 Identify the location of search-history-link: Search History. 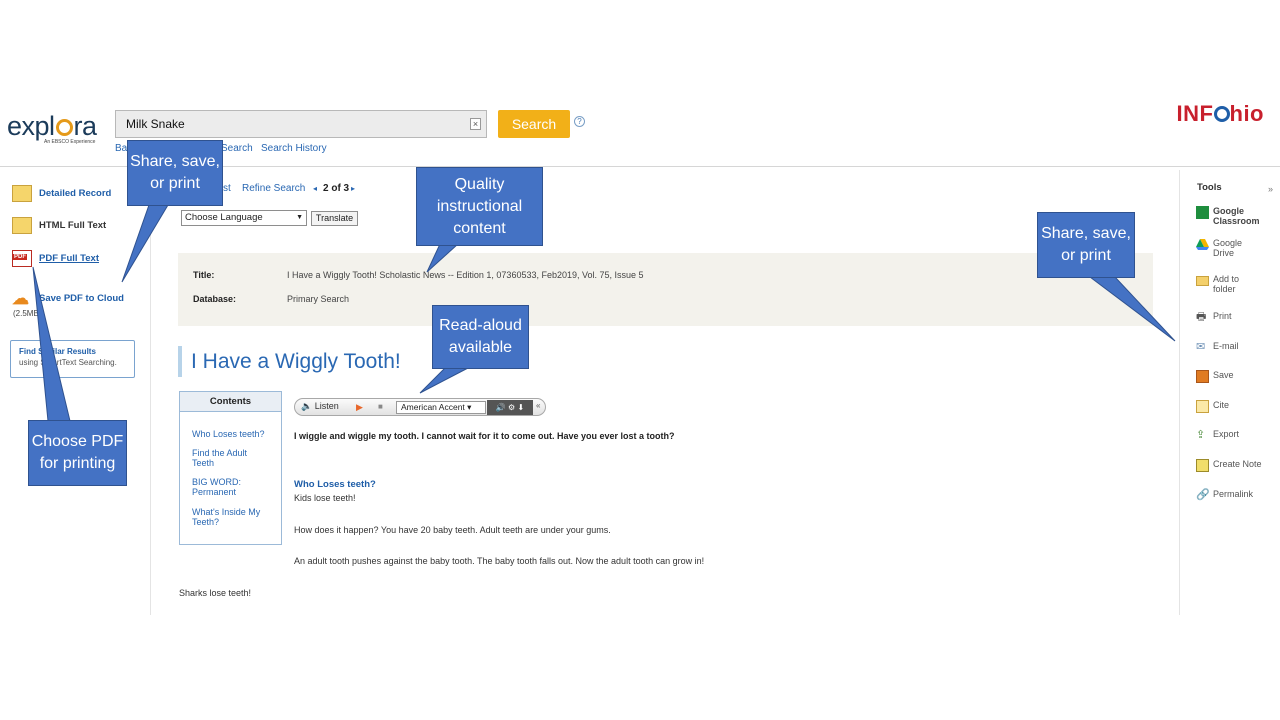
(294, 148).